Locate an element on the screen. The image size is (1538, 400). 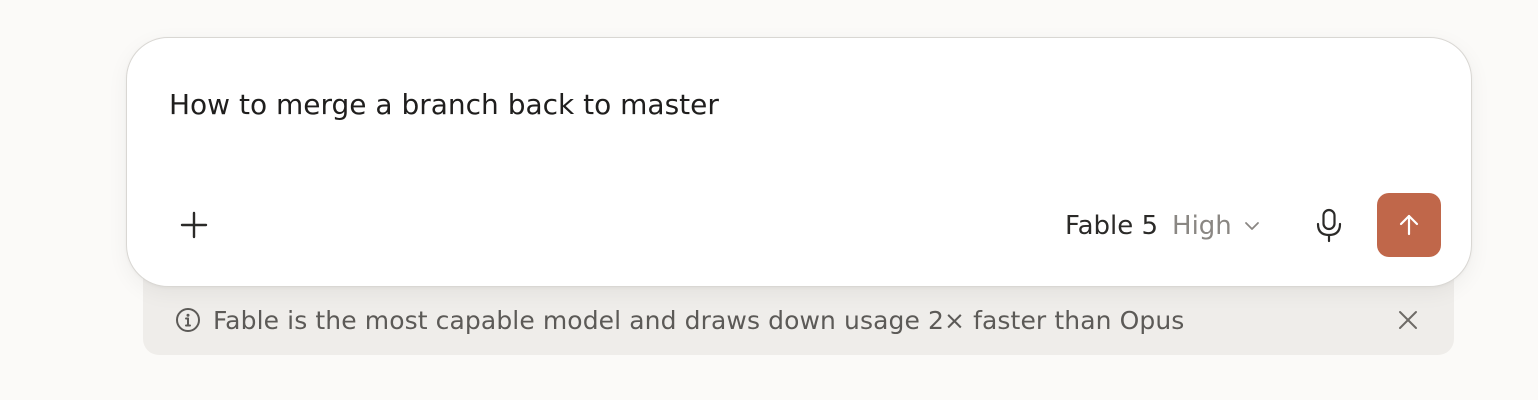
arrow-up-icon is located at coordinates (1409, 225).